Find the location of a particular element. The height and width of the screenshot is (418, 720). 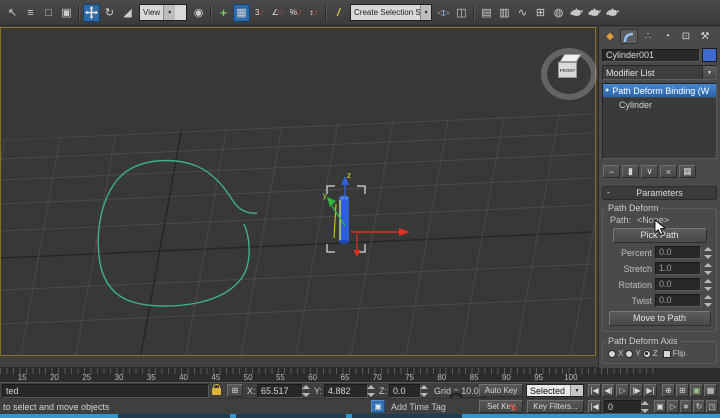

viewcube: FRONT is located at coordinates (568, 72).